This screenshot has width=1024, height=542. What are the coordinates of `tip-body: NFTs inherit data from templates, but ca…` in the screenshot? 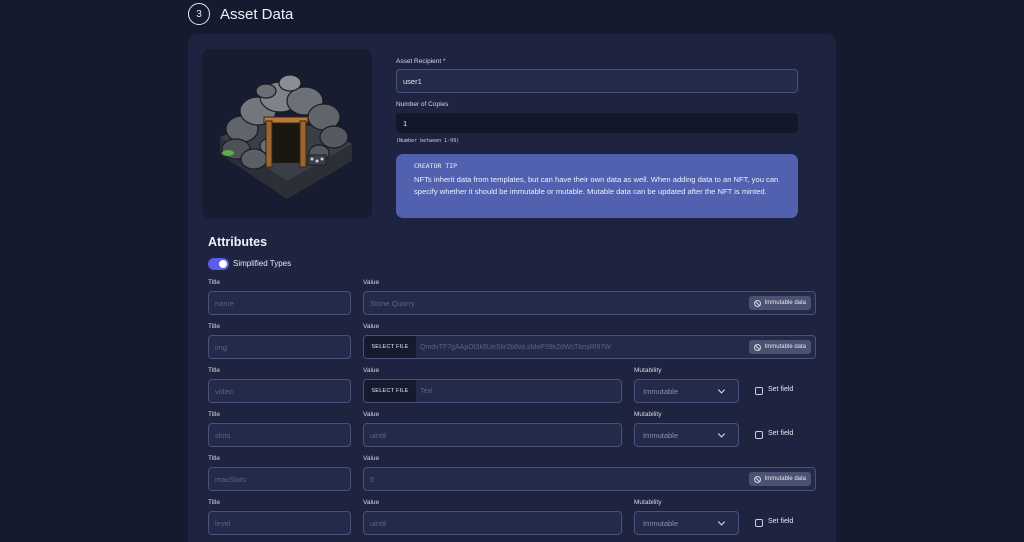 It's located at (596, 185).